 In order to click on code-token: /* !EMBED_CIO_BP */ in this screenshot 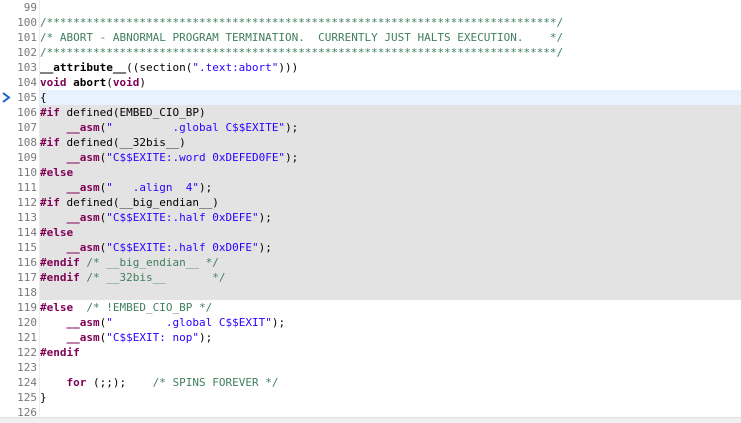, I will do `click(149, 307)`.